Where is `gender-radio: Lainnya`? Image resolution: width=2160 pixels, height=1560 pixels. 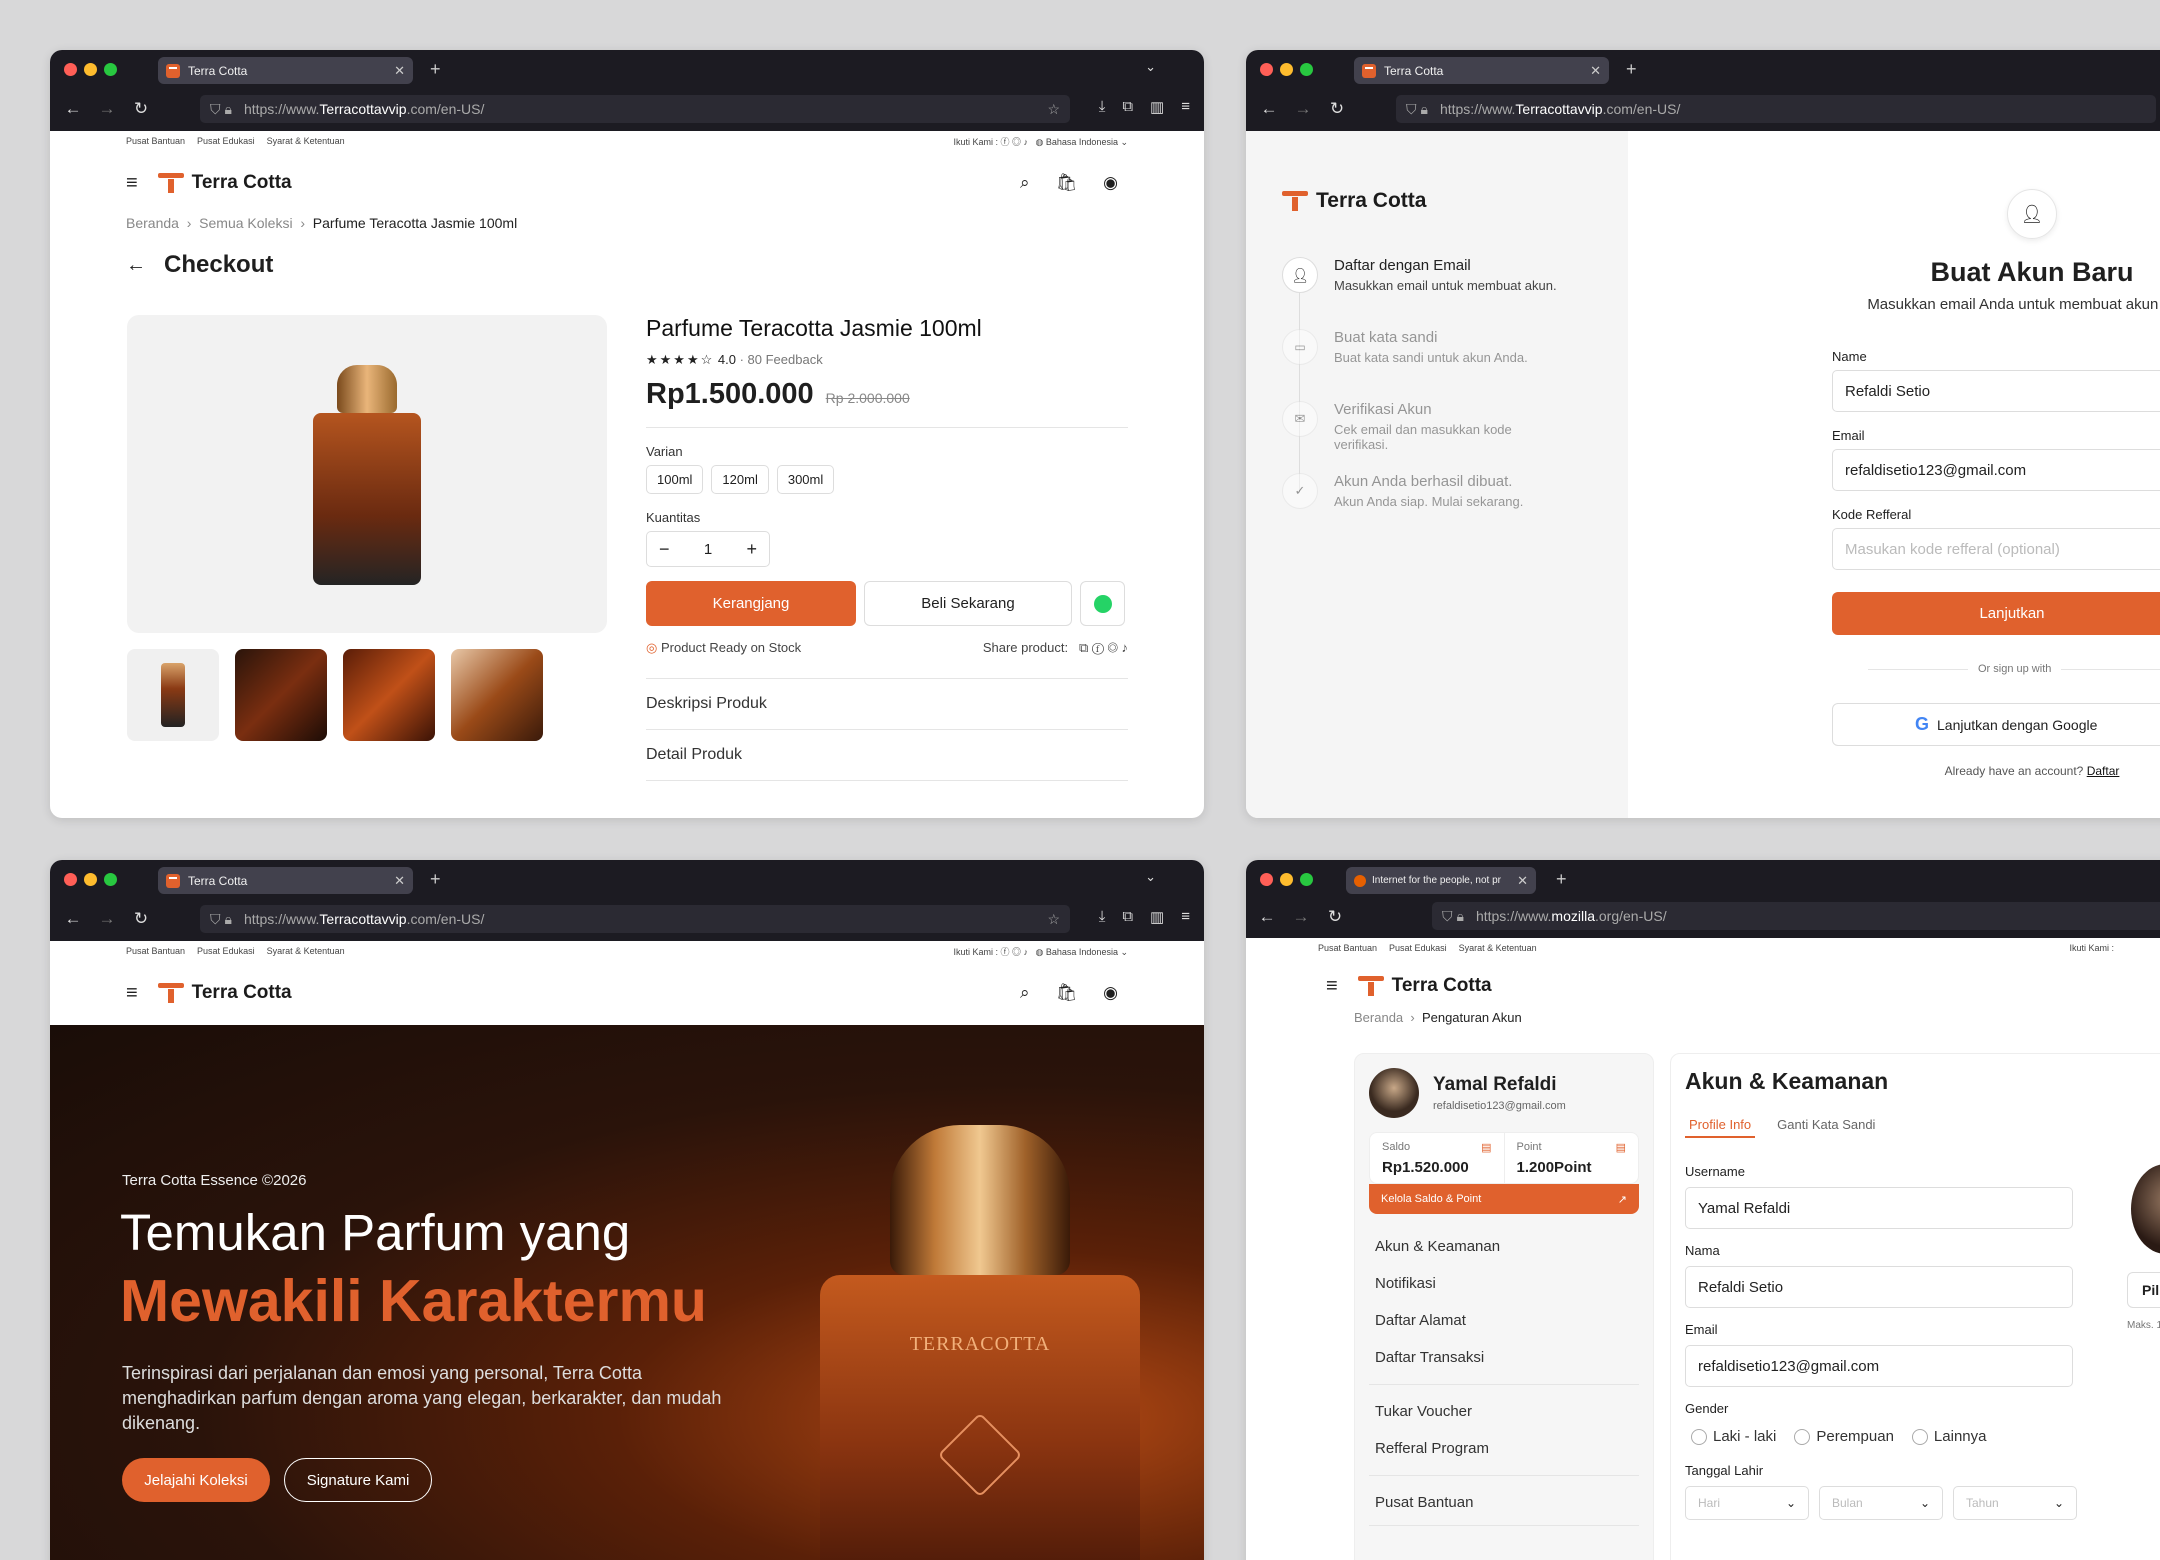
gender-radio: Lainnya is located at coordinates (1948, 1437).